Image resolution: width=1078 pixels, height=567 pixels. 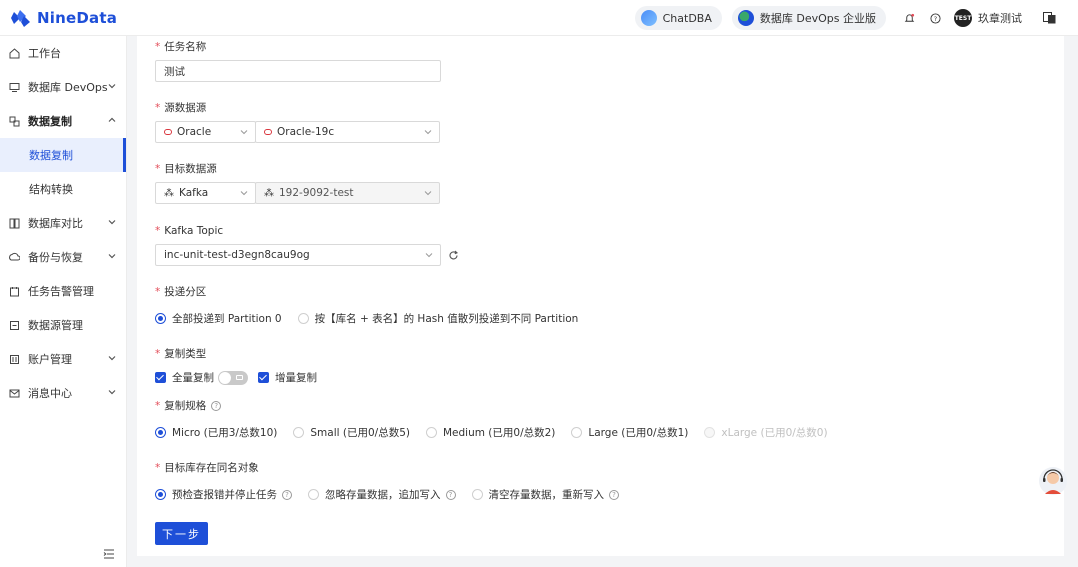 I want to click on language-icon, so click(x=1049, y=18).